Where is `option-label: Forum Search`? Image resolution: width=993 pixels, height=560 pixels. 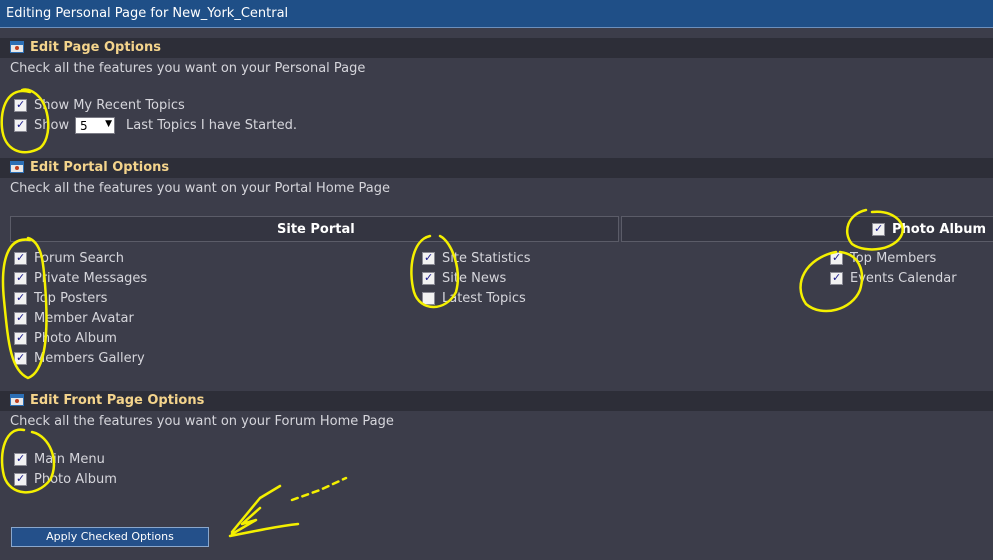
option-label: Forum Search is located at coordinates (79, 258).